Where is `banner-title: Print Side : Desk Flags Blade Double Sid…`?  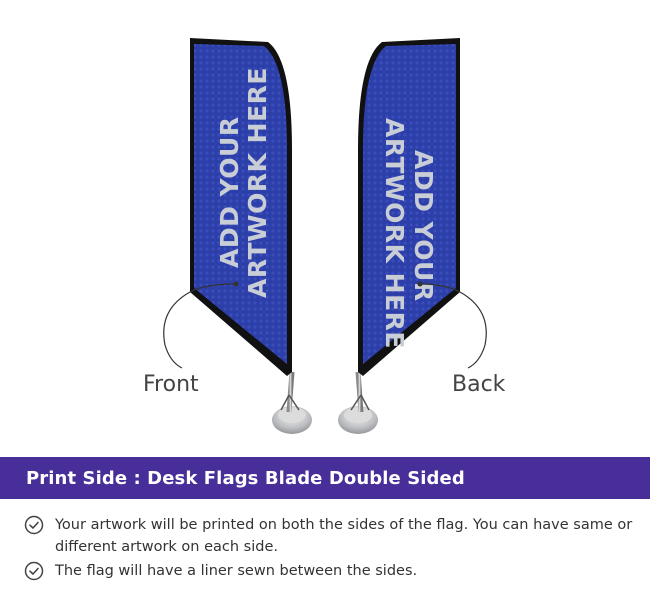
banner-title: Print Side : Desk Flags Blade Double Sid… is located at coordinates (245, 478).